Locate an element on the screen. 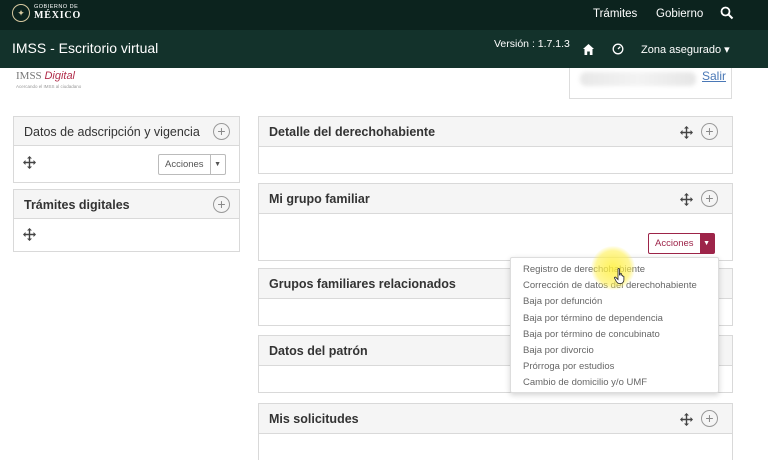 The height and width of the screenshot is (460, 768). nav-link-gobierno: Gobierno is located at coordinates (679, 14).